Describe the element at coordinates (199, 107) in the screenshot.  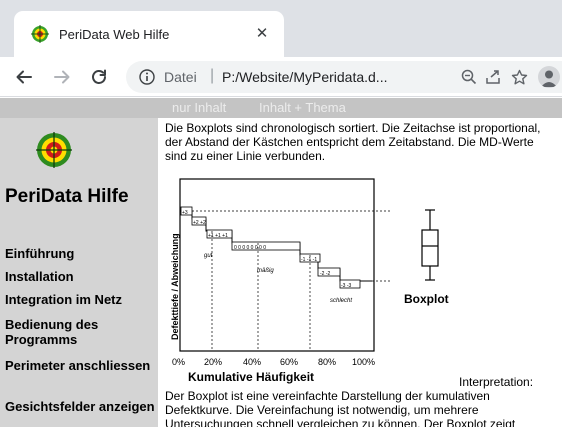
I see `link-content-only: nur Inhalt` at that location.